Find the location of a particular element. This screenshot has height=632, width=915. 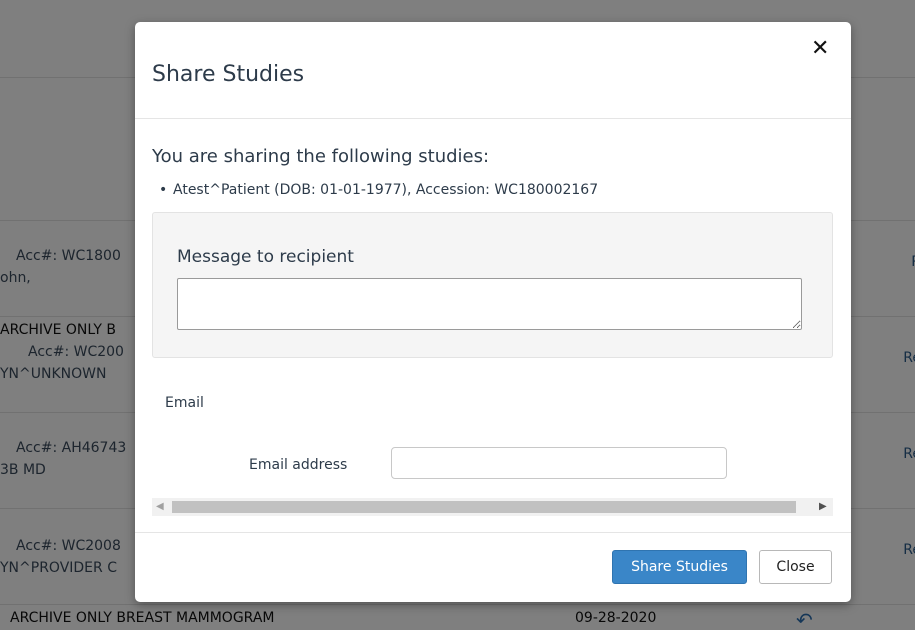

dialog-title: Share Studies is located at coordinates (228, 74).